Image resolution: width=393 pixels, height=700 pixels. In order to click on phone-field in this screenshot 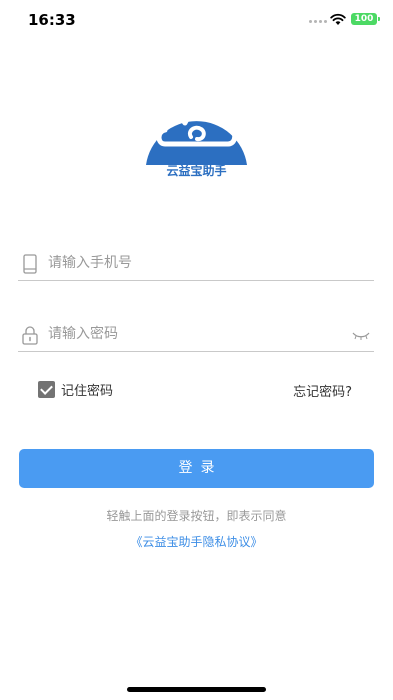, I will do `click(196, 263)`.